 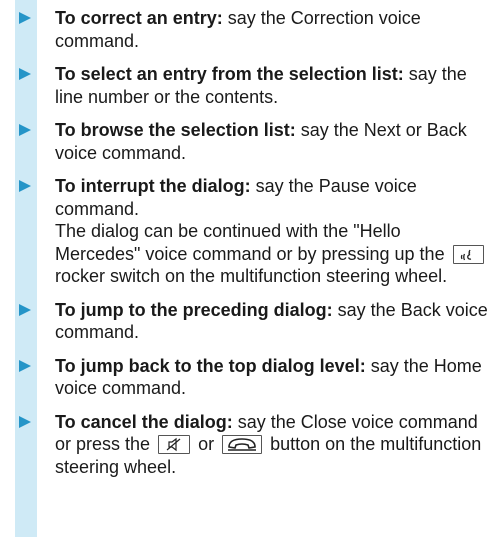 I want to click on item-lead: To cancel the dialog:, so click(x=144, y=421).